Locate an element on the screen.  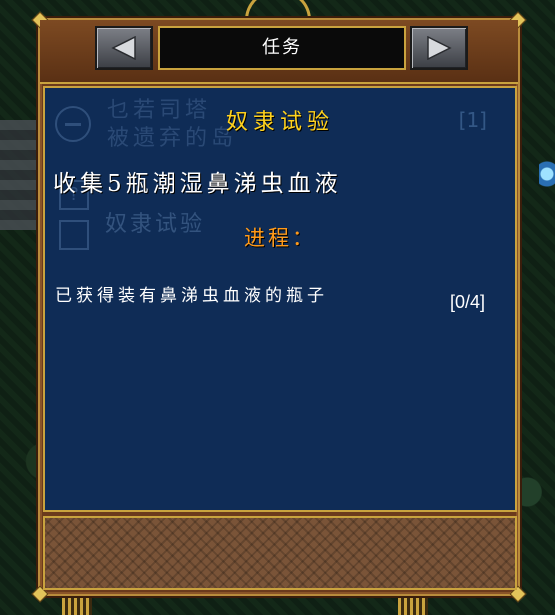
progress-heading: 进程： is located at coordinates (280, 238).